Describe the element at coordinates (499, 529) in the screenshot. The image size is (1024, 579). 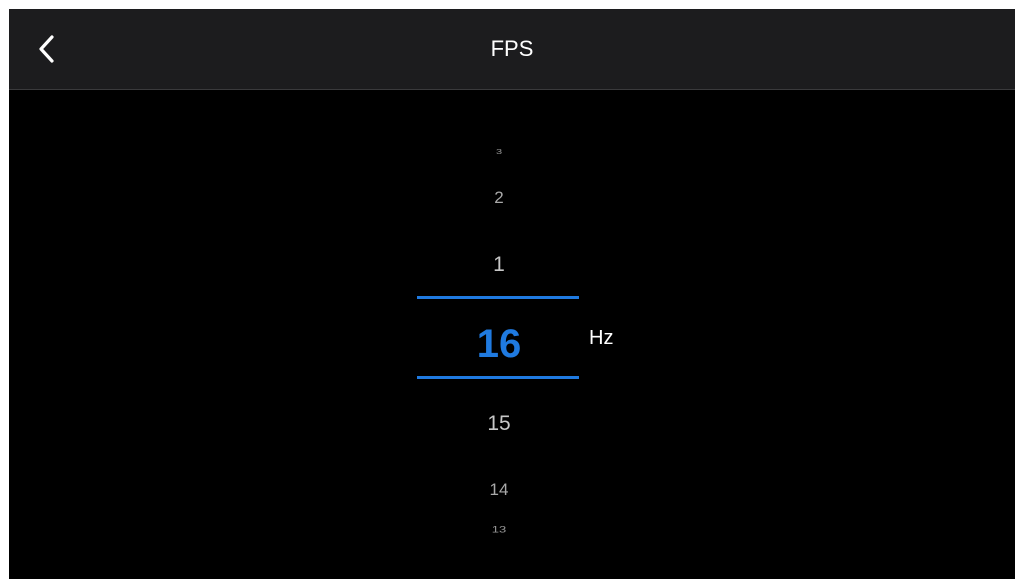
I see `picker-item: 13` at that location.